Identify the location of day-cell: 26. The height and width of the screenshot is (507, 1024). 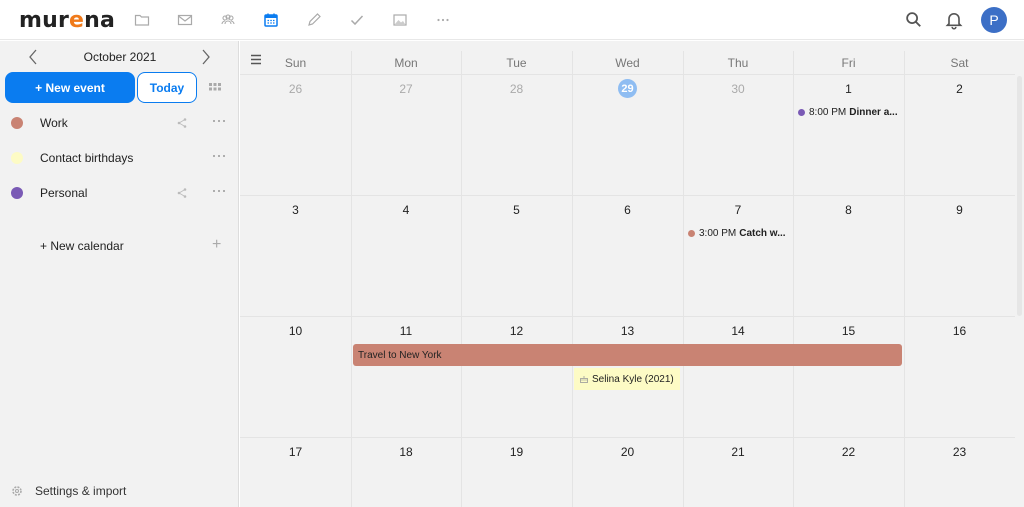
(295, 134).